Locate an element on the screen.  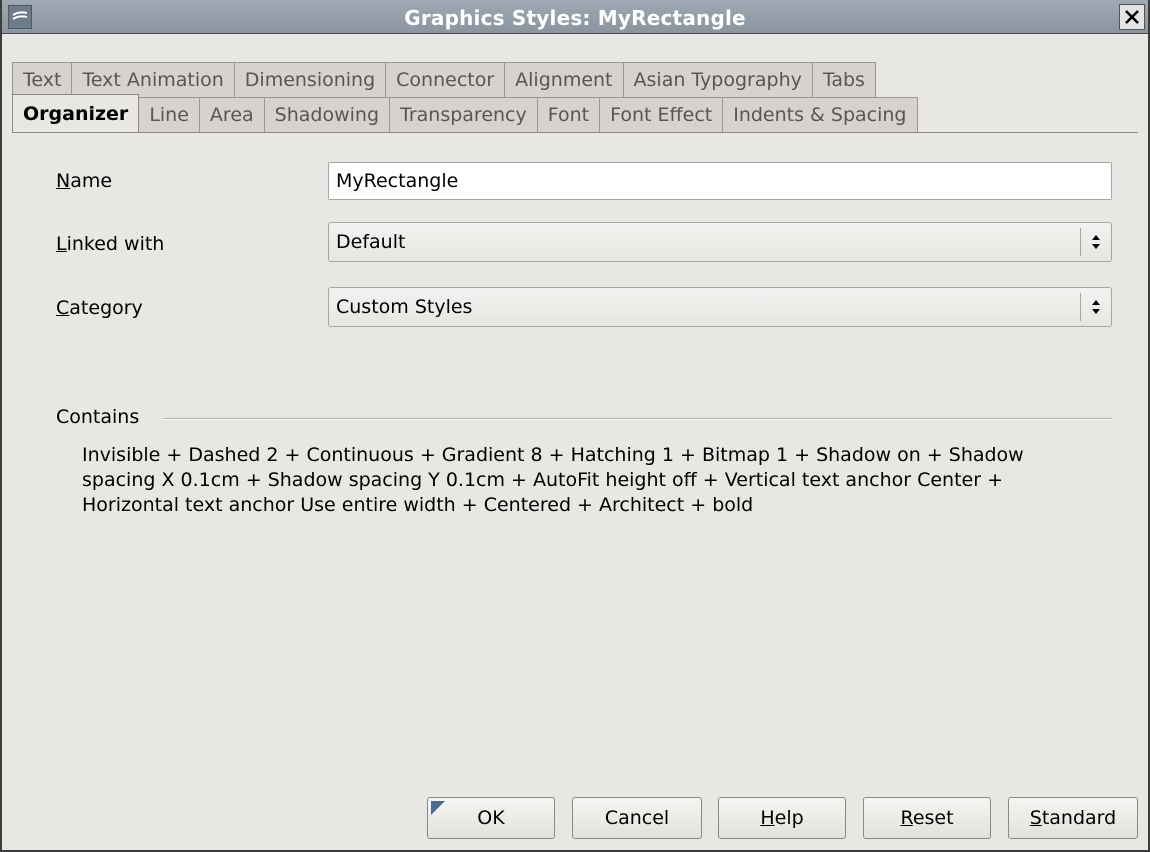
ok-button: OK is located at coordinates (491, 818).